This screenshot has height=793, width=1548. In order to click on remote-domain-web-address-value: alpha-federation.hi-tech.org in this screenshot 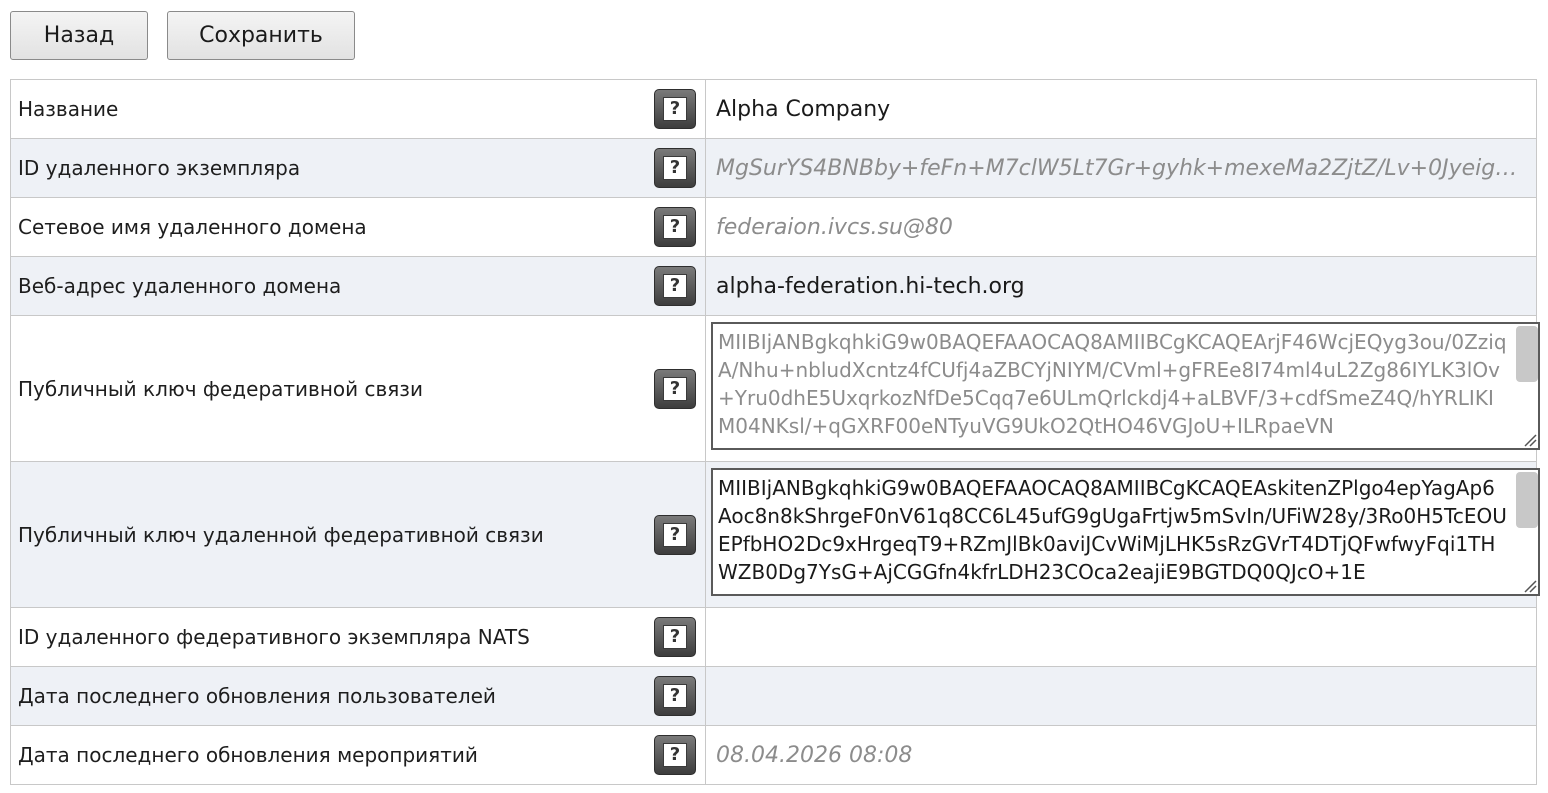, I will do `click(870, 286)`.